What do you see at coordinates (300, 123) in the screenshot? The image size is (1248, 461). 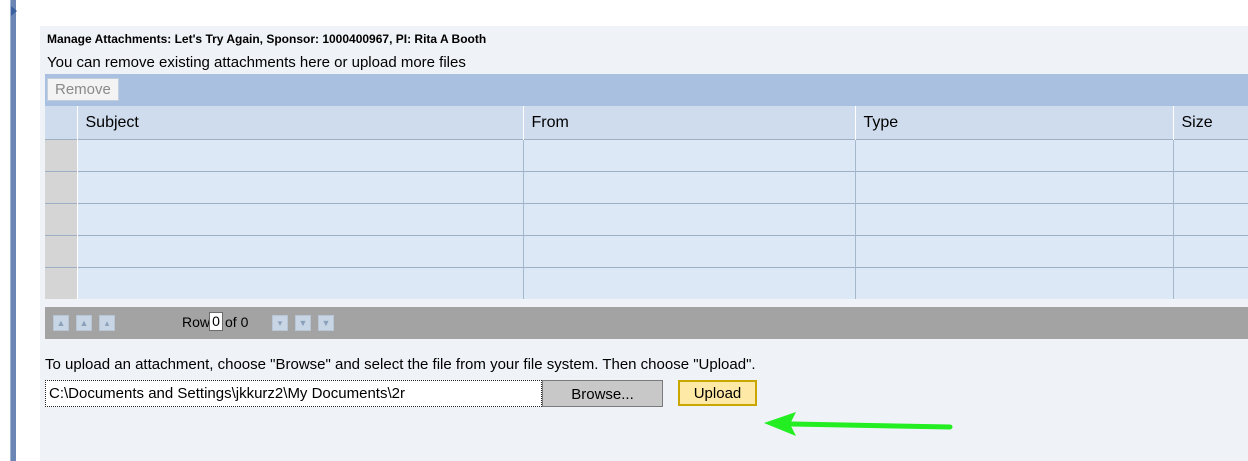 I see `column-header-subject: Subject` at bounding box center [300, 123].